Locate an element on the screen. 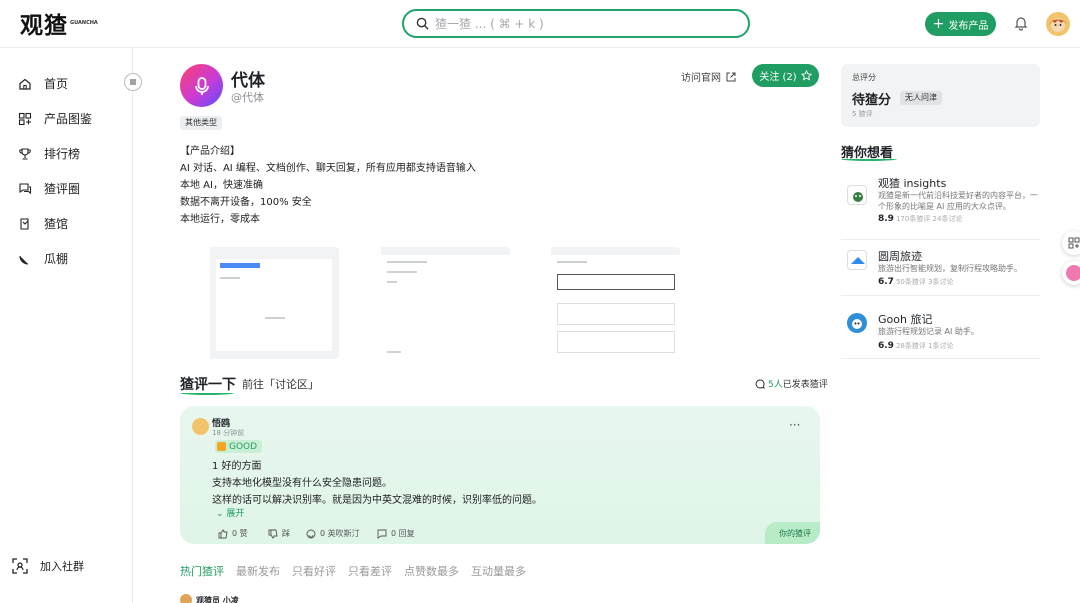  recommend-score: 8.9 170条猹评 24条讨论 is located at coordinates (920, 219).